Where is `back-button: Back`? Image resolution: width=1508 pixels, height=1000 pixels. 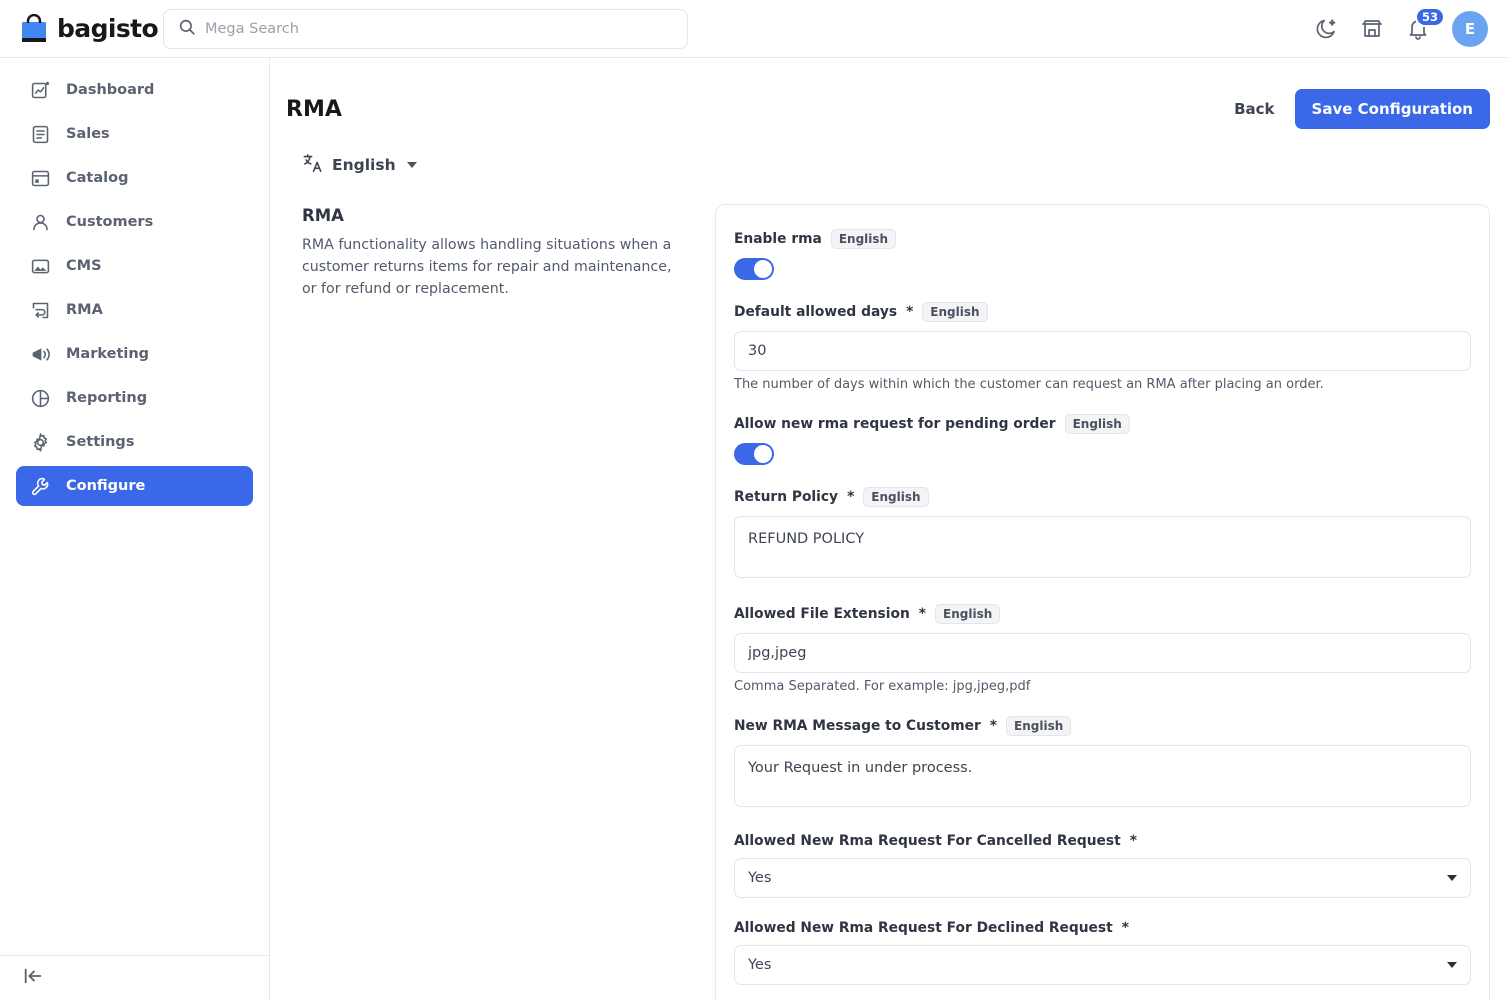
back-button: Back is located at coordinates (1254, 109).